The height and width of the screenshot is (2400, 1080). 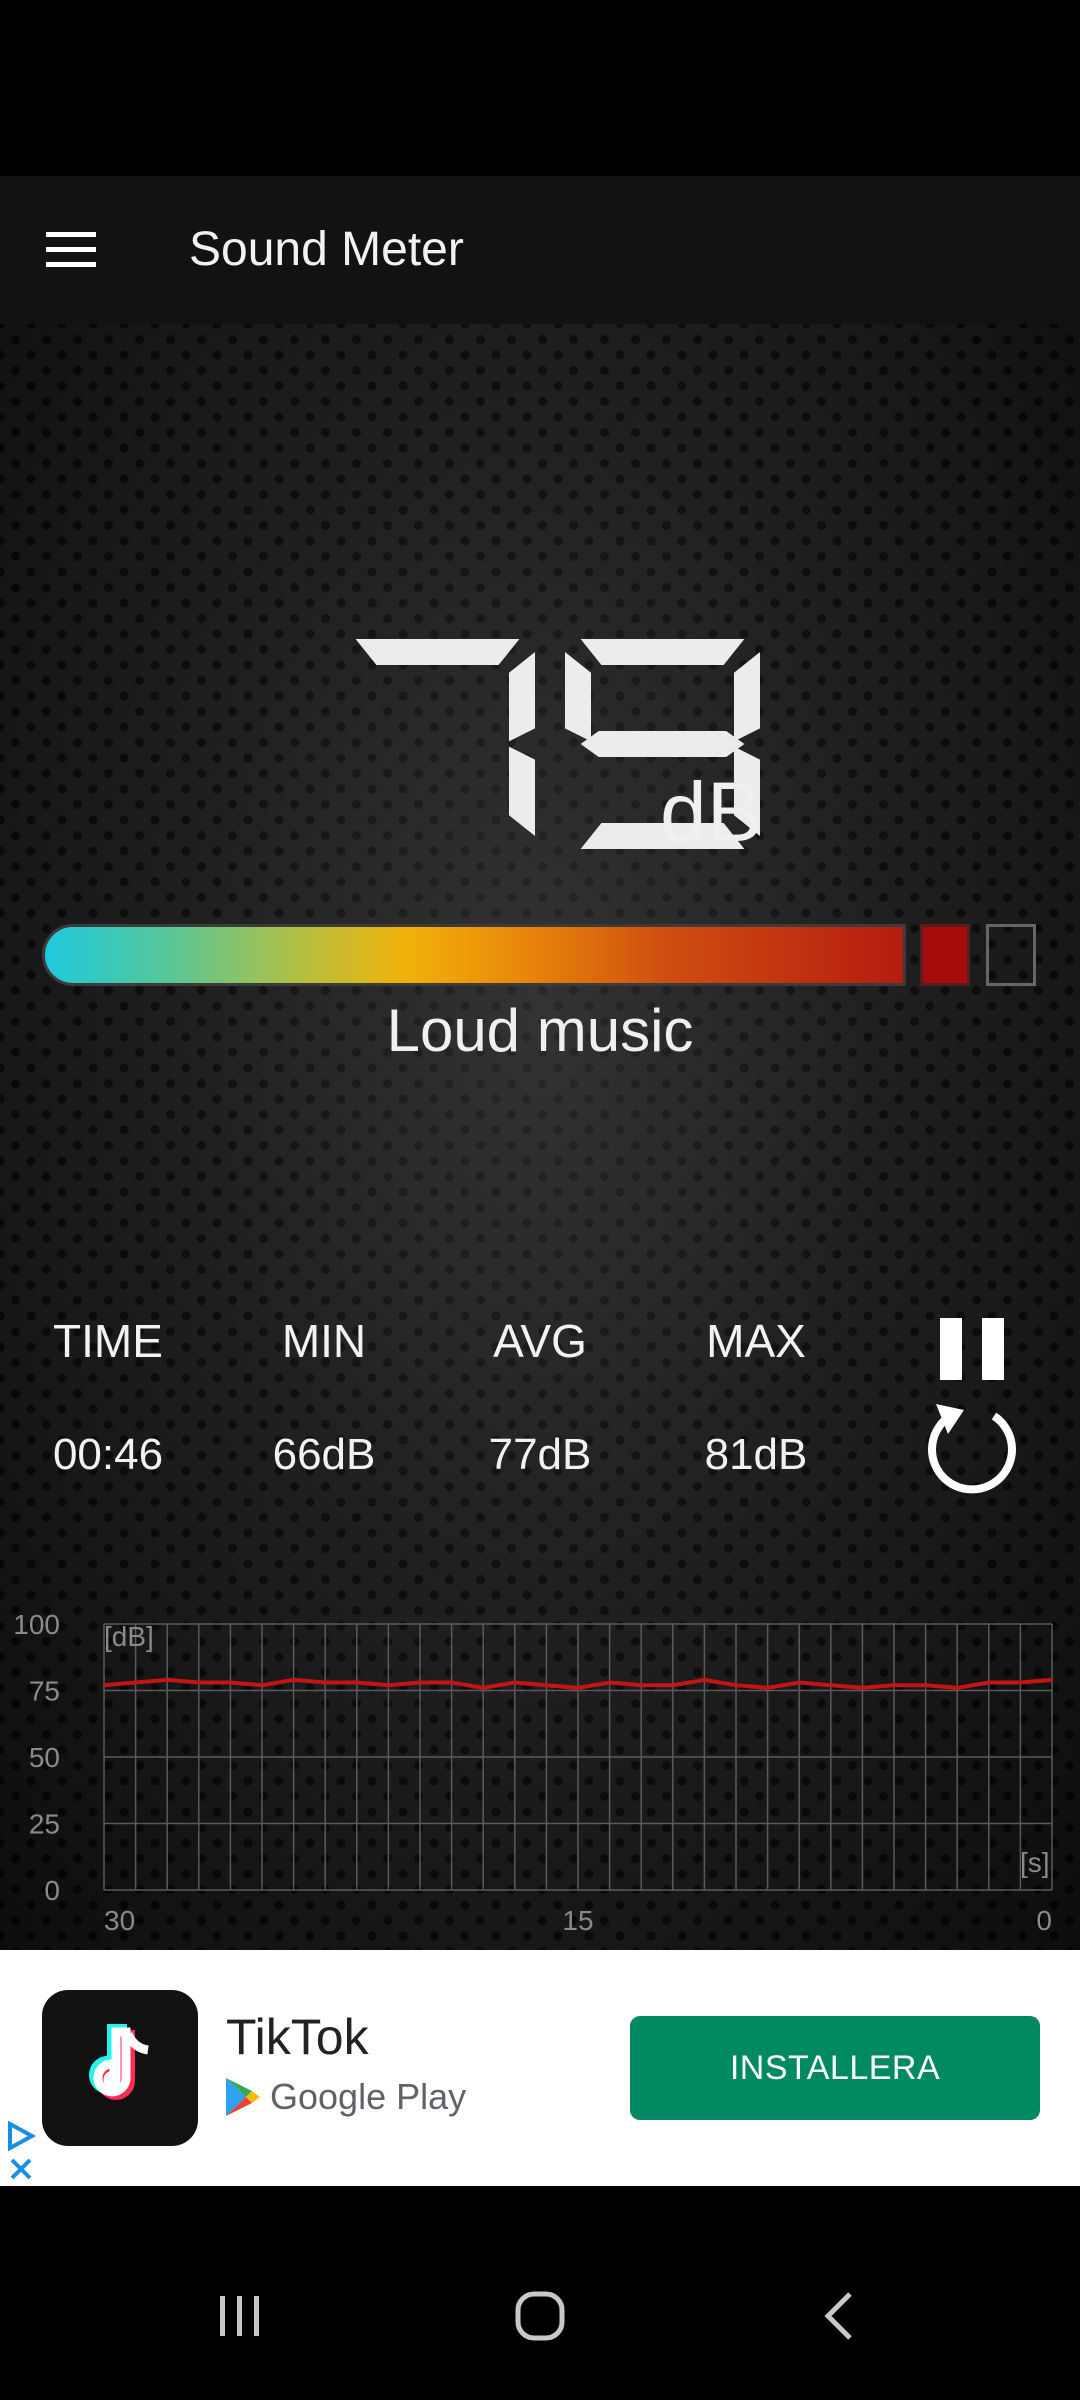 I want to click on home-button, so click(x=540, y=2316).